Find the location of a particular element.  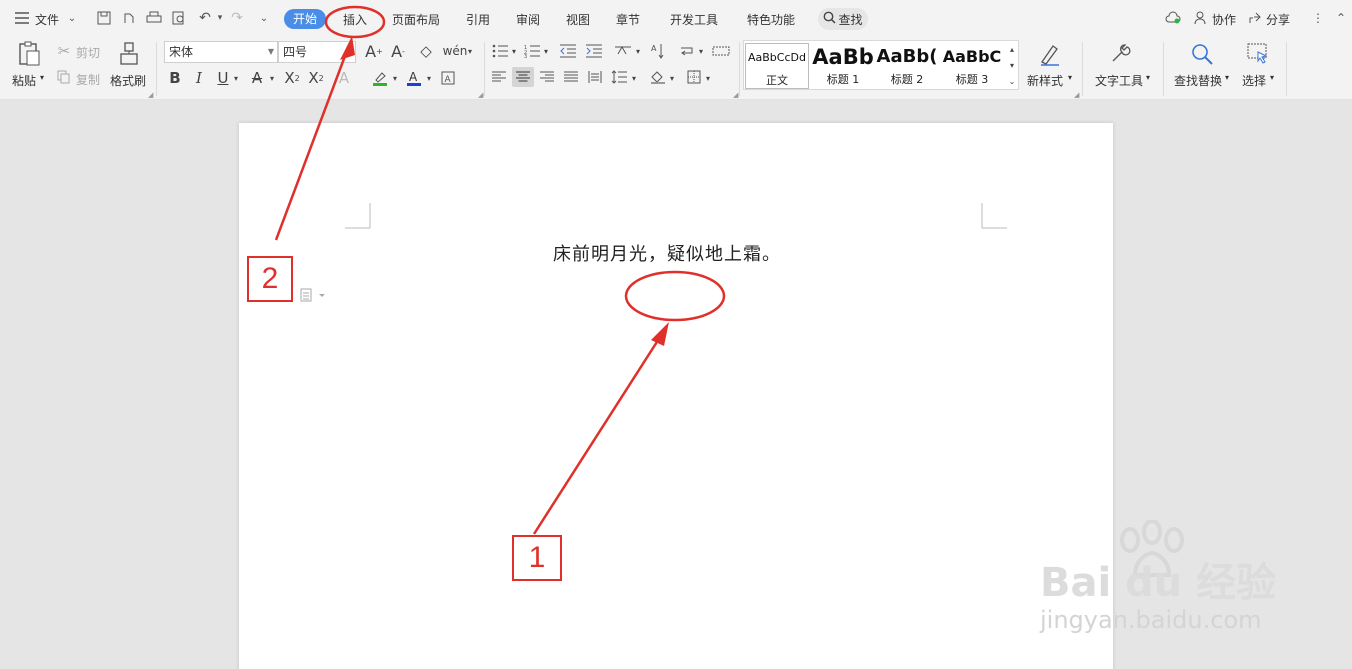

watermark-brand: Bai du 经验 is located at coordinates (1158, 583).